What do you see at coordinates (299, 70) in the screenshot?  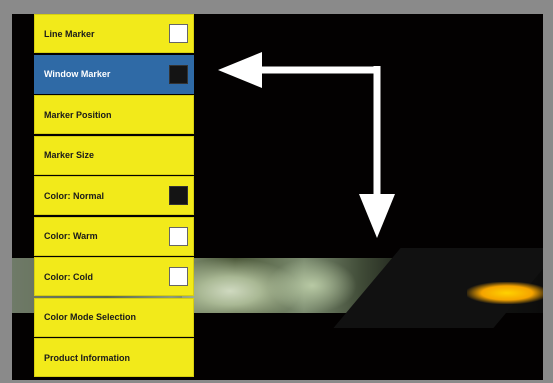 I see `arrow-left-icon` at bounding box center [299, 70].